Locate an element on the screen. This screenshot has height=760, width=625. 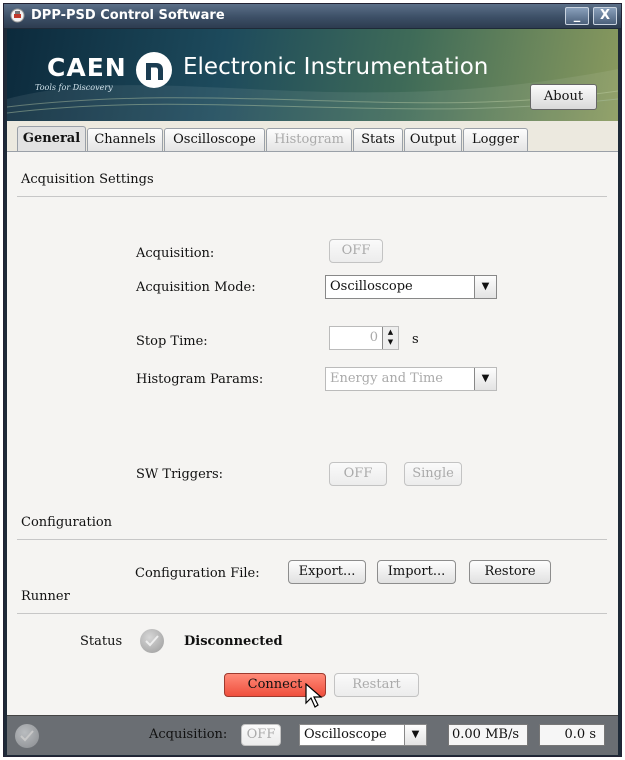
histogram-params-label: Histogram Params: is located at coordinates (200, 379).